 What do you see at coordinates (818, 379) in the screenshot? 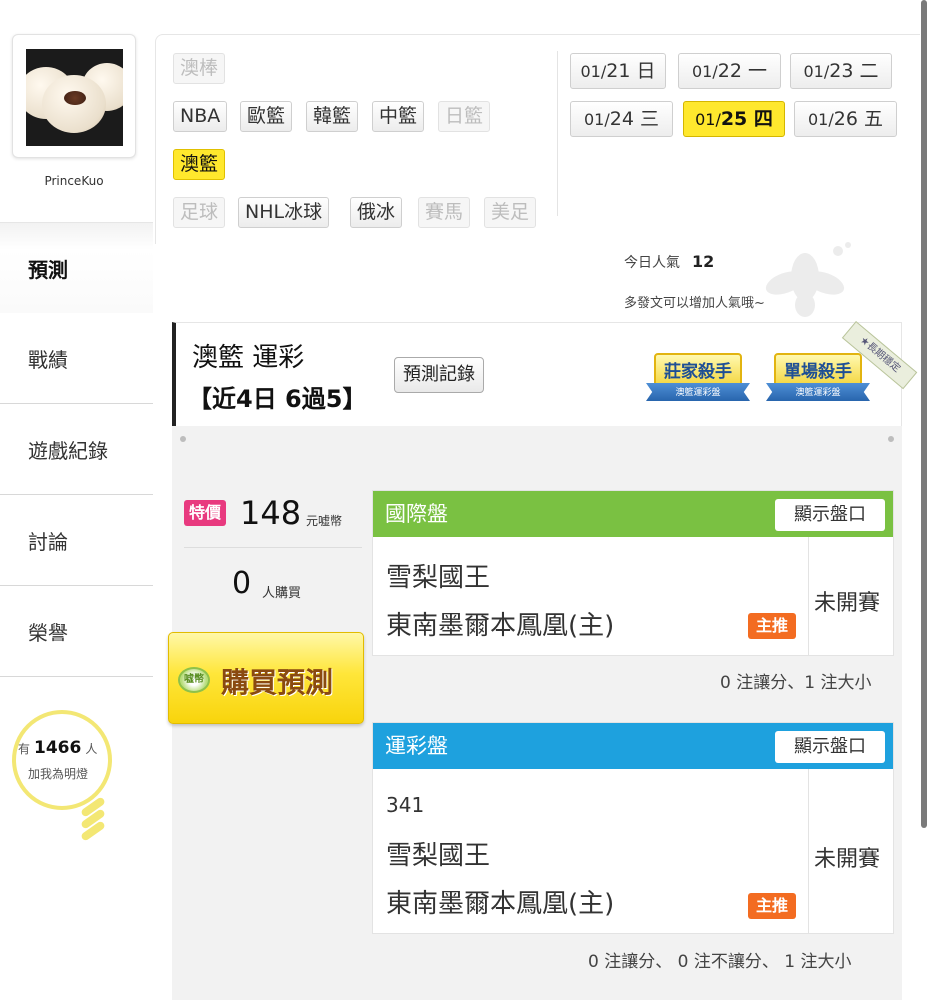
I see `badge-single-killer: 單場殺手 澳籃運彩盤` at bounding box center [818, 379].